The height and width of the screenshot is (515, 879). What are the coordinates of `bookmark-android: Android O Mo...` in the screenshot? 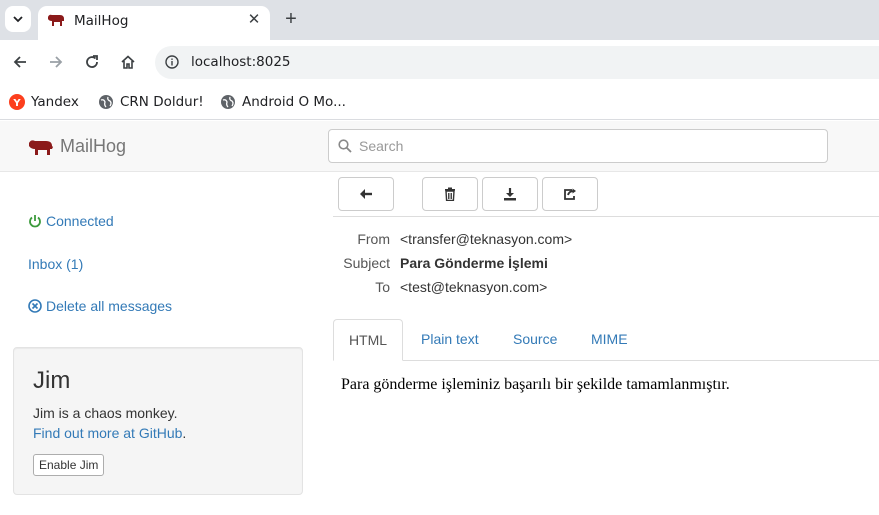 It's located at (283, 102).